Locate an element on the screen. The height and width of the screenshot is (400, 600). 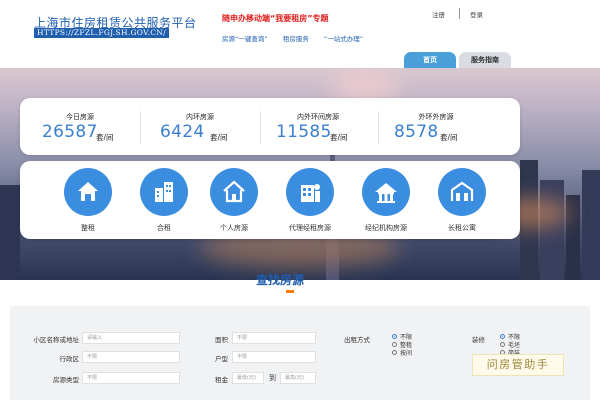
stat-between-rings: 内外环间房源 11585 套/间 is located at coordinates (318, 126).